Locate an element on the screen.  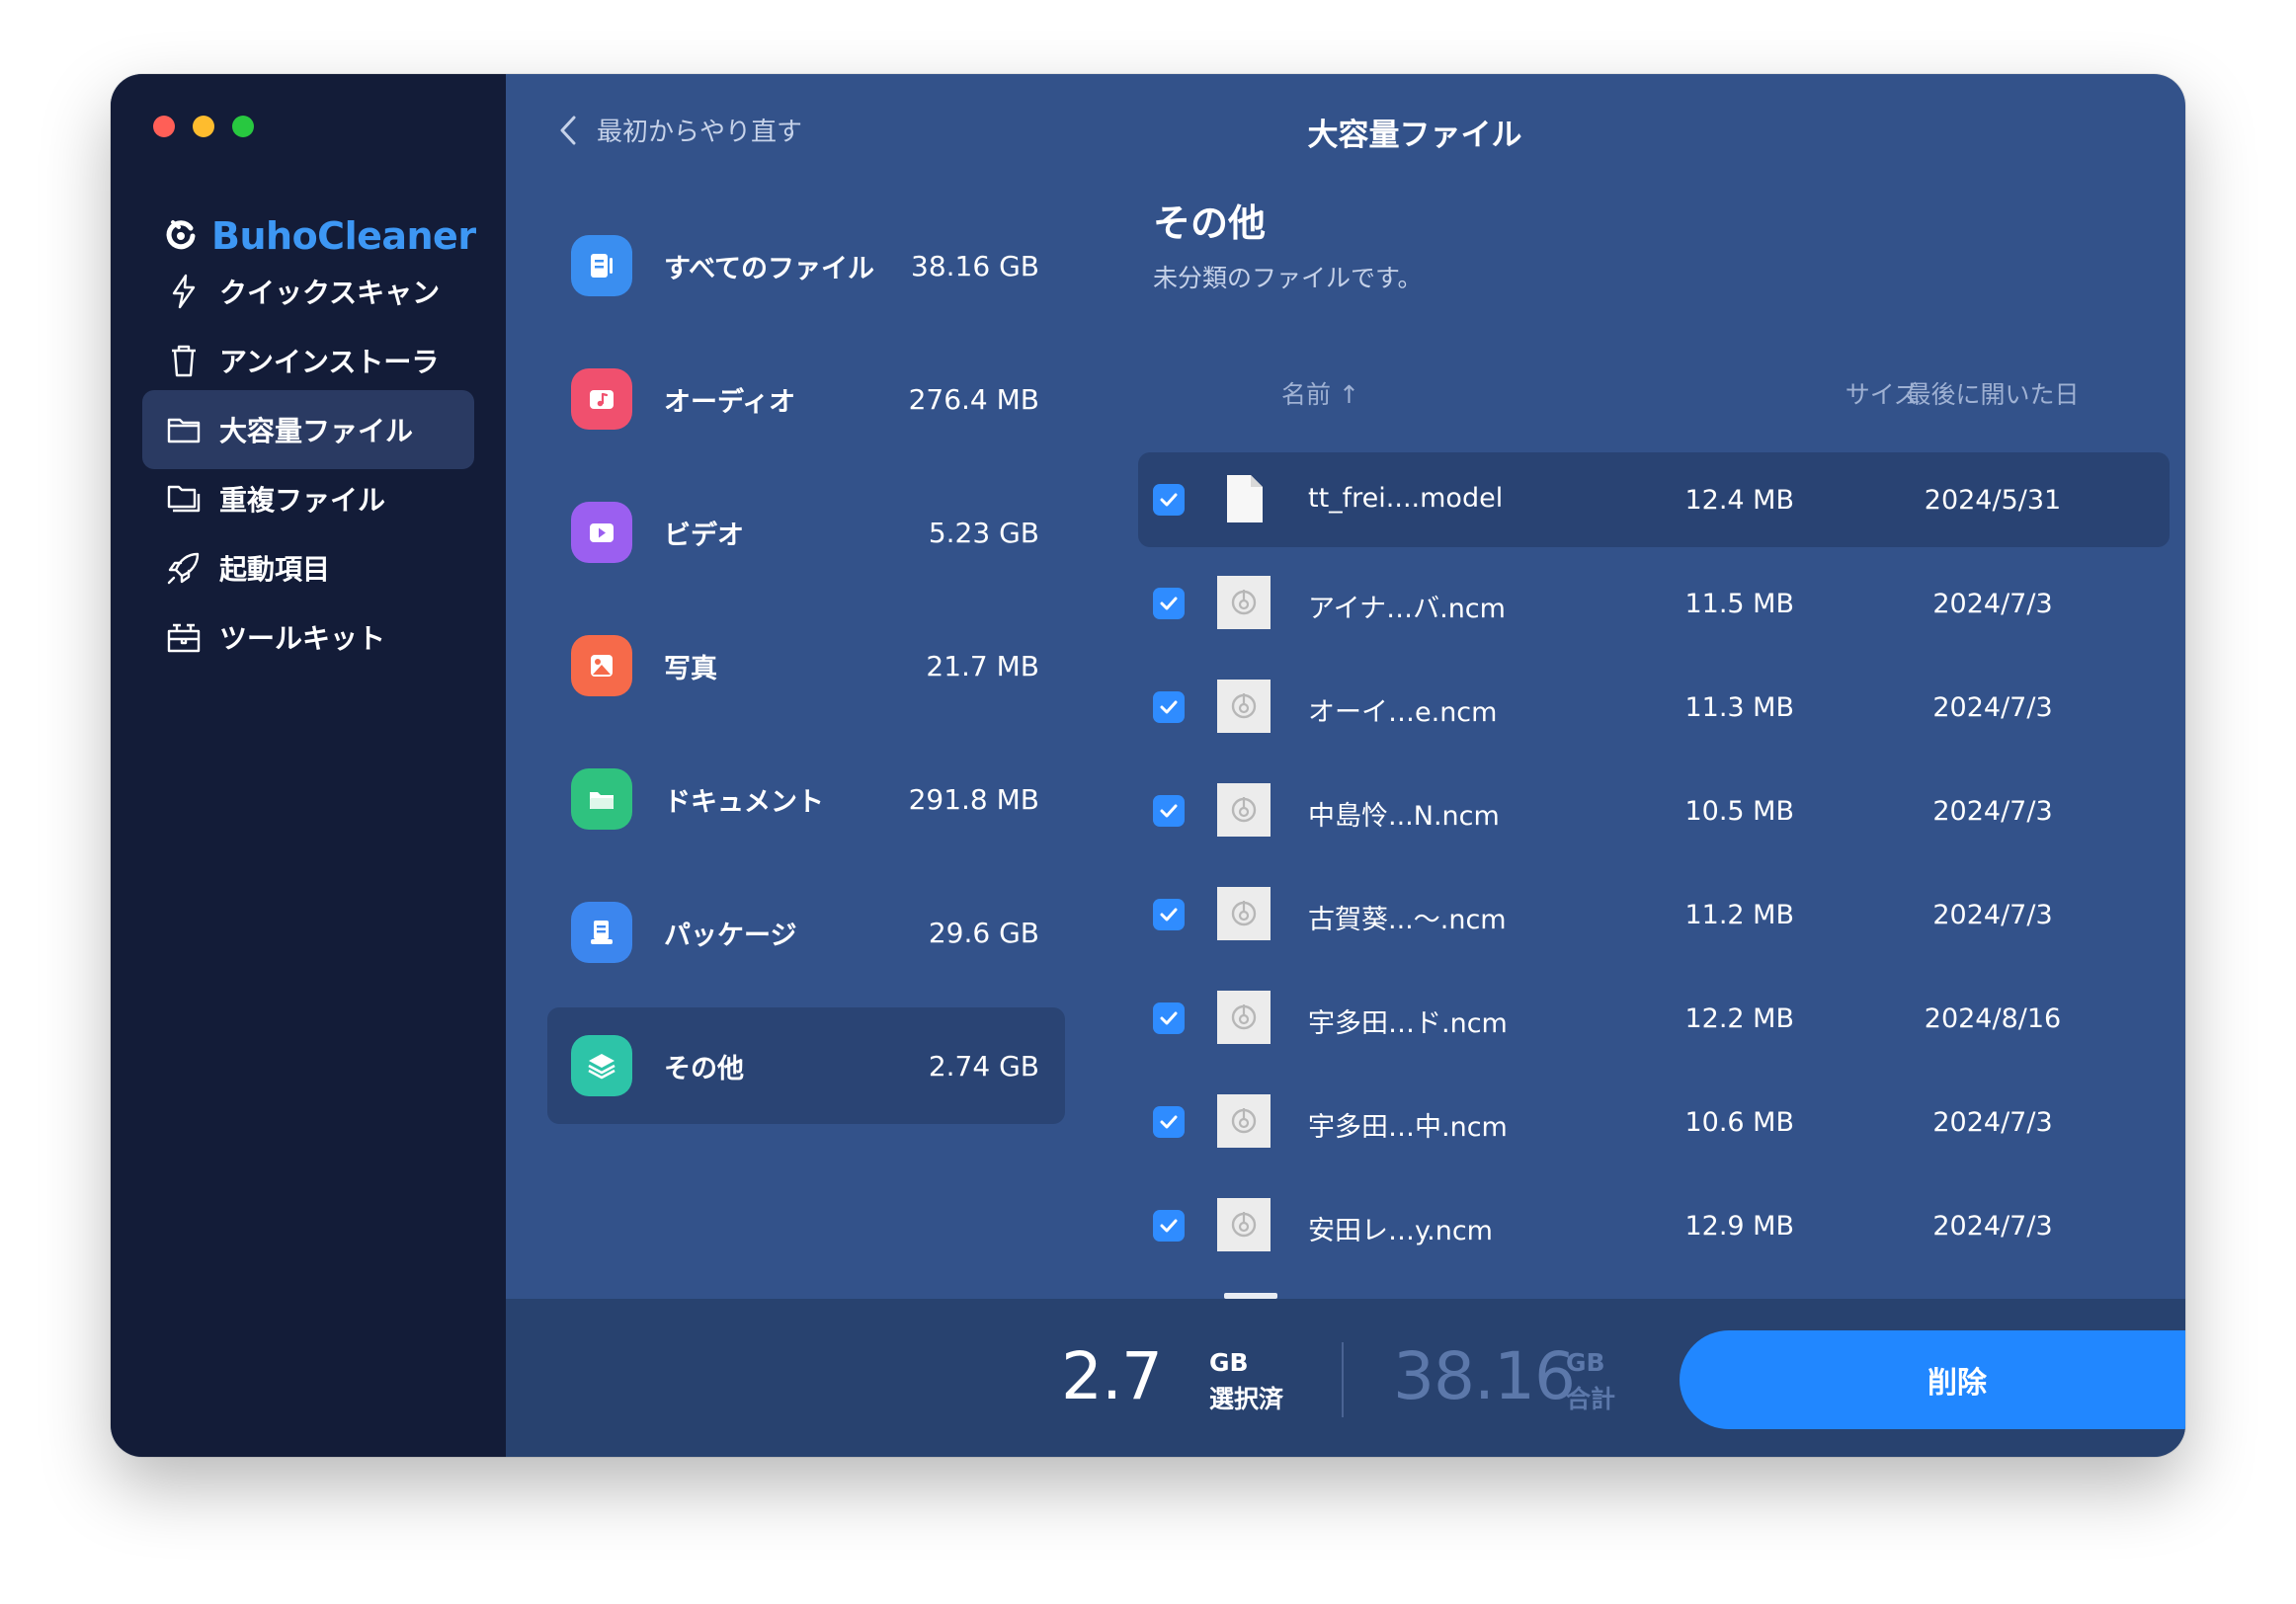
category-all-files: すべてのファイル 38.16 GB is located at coordinates (806, 265).